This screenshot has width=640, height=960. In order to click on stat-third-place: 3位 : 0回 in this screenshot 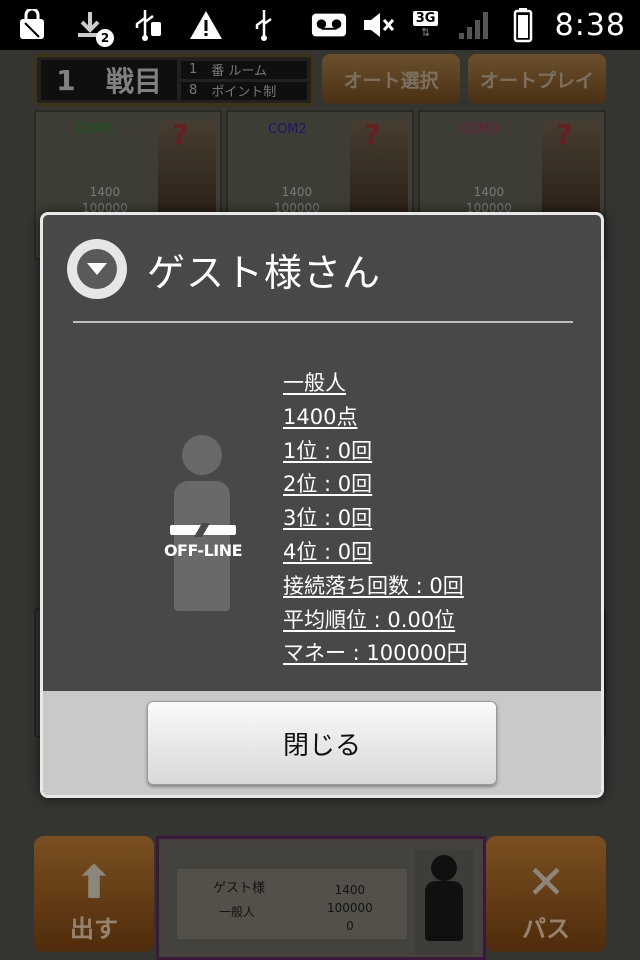, I will do `click(375, 519)`.